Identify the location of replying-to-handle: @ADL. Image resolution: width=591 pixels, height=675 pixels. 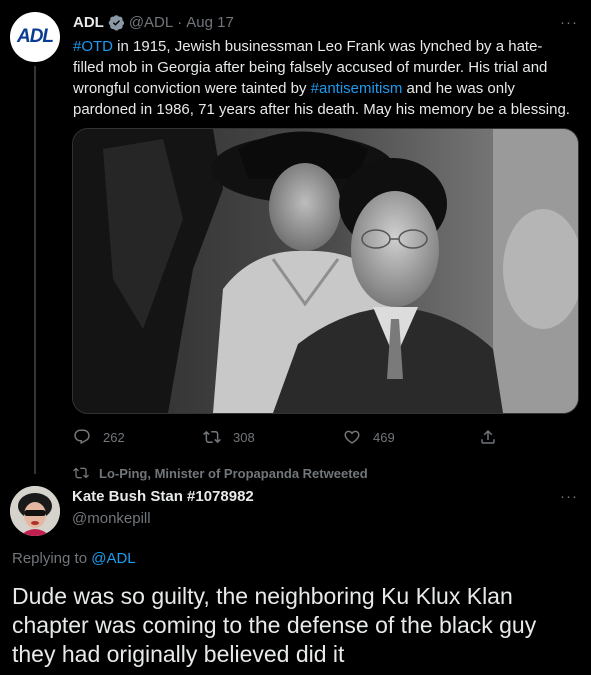
(113, 558).